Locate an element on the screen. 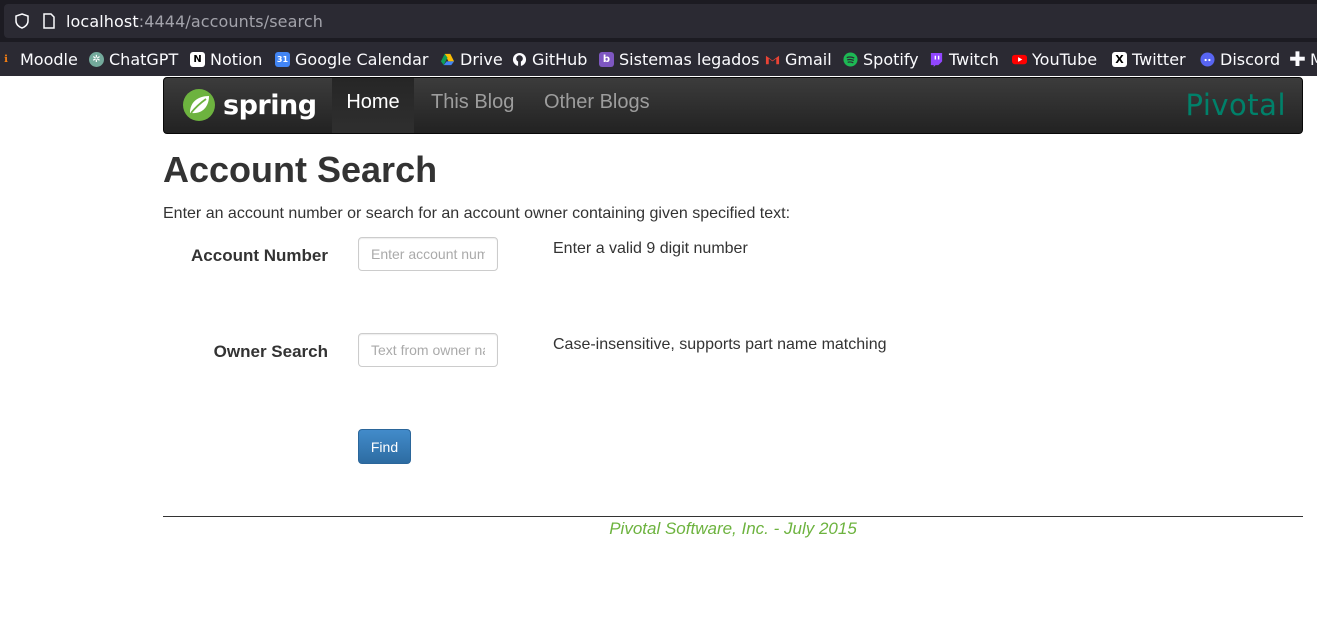  owner-search-label: Owner Search is located at coordinates (270, 351).